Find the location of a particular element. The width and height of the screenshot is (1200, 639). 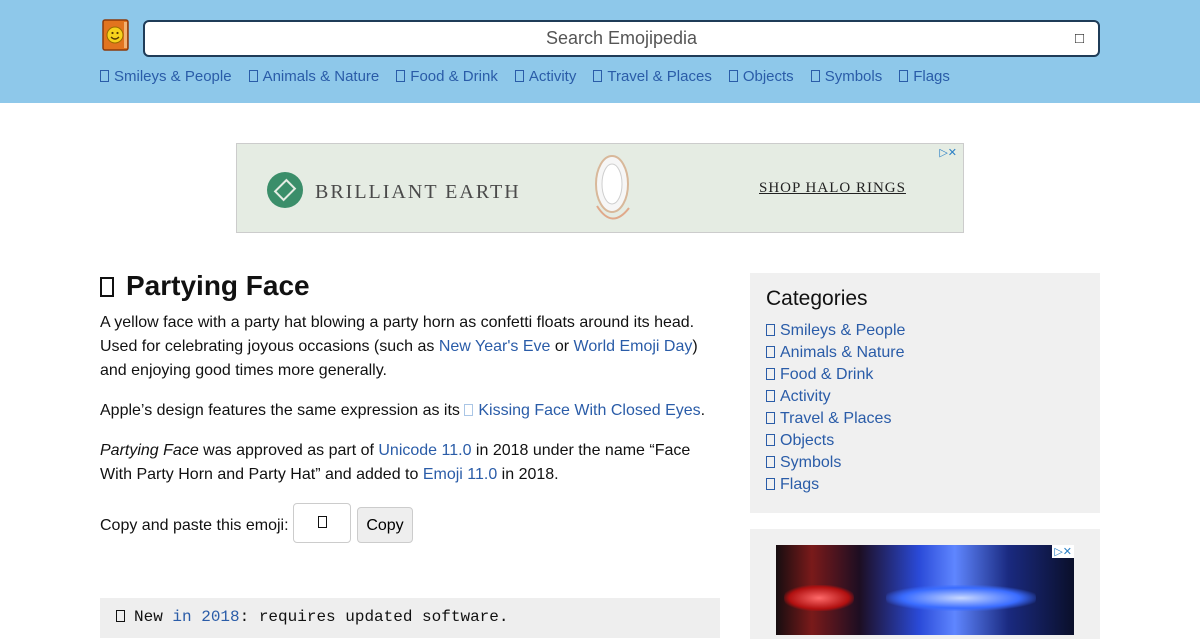

copy-button: Copy is located at coordinates (385, 525).